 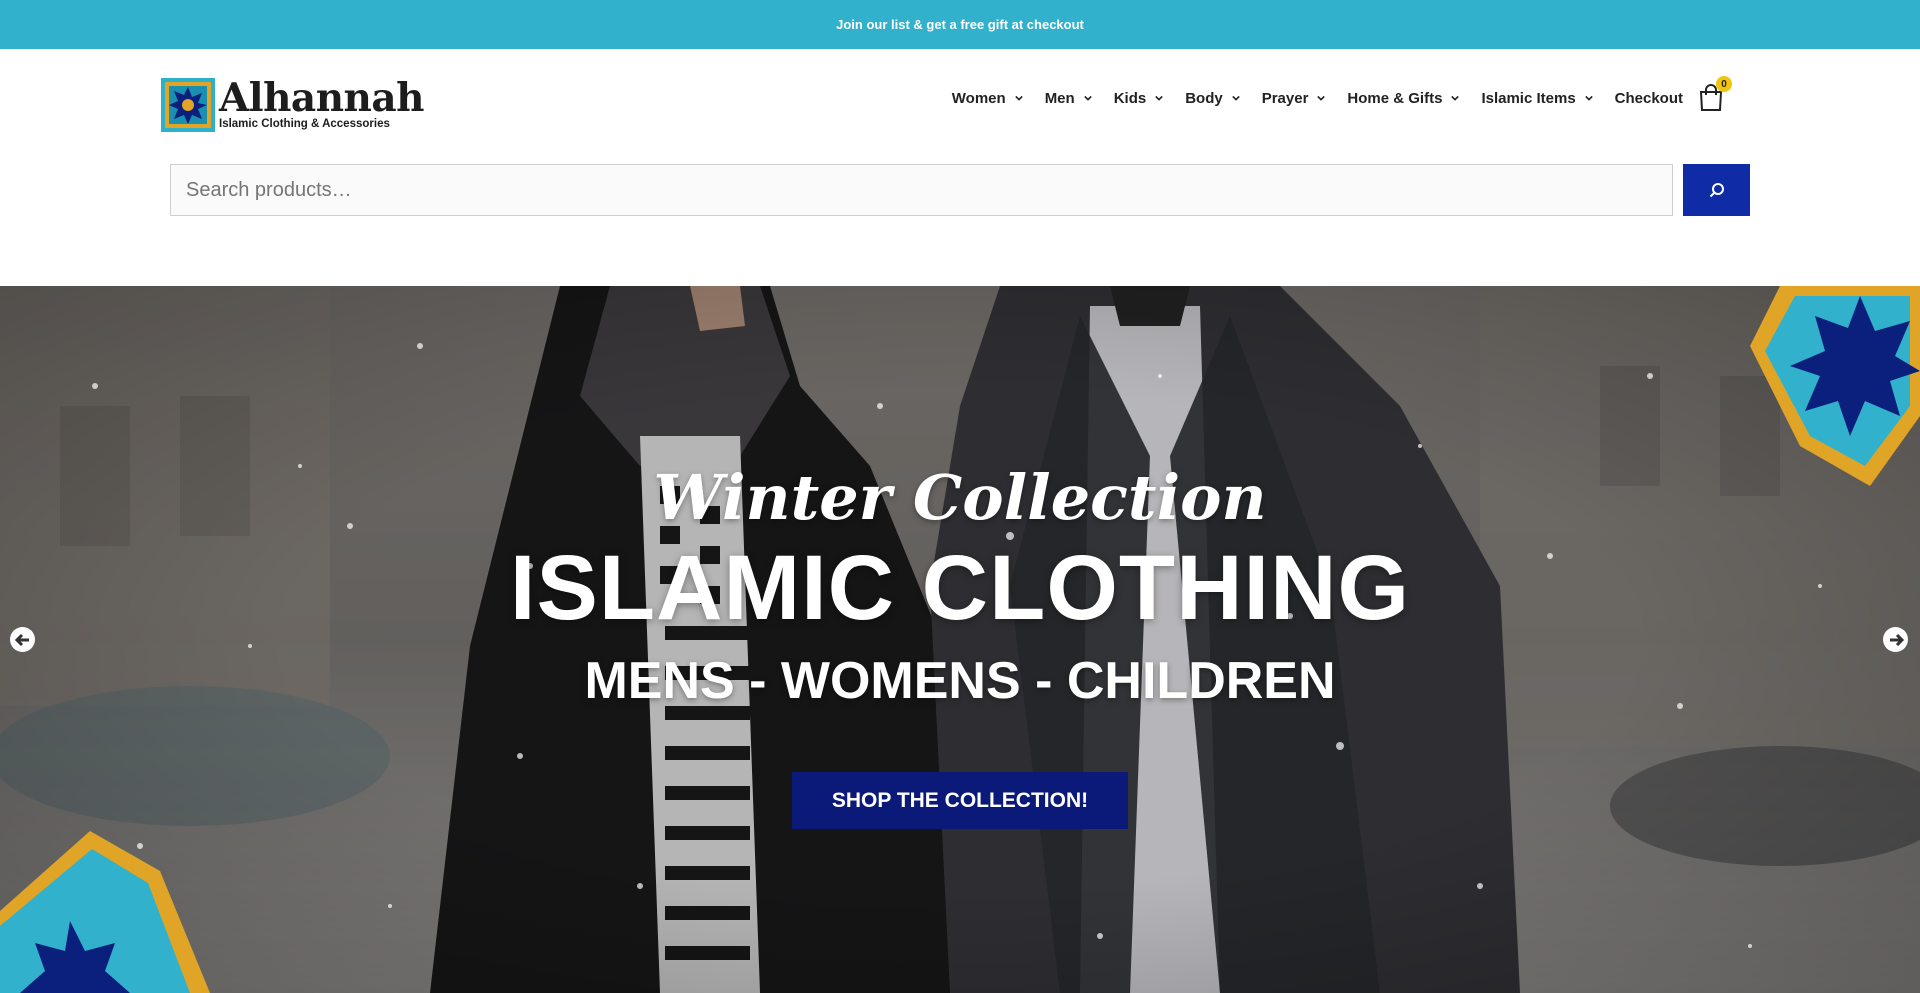 I want to click on nav-item-women: Women, so click(x=987, y=98).